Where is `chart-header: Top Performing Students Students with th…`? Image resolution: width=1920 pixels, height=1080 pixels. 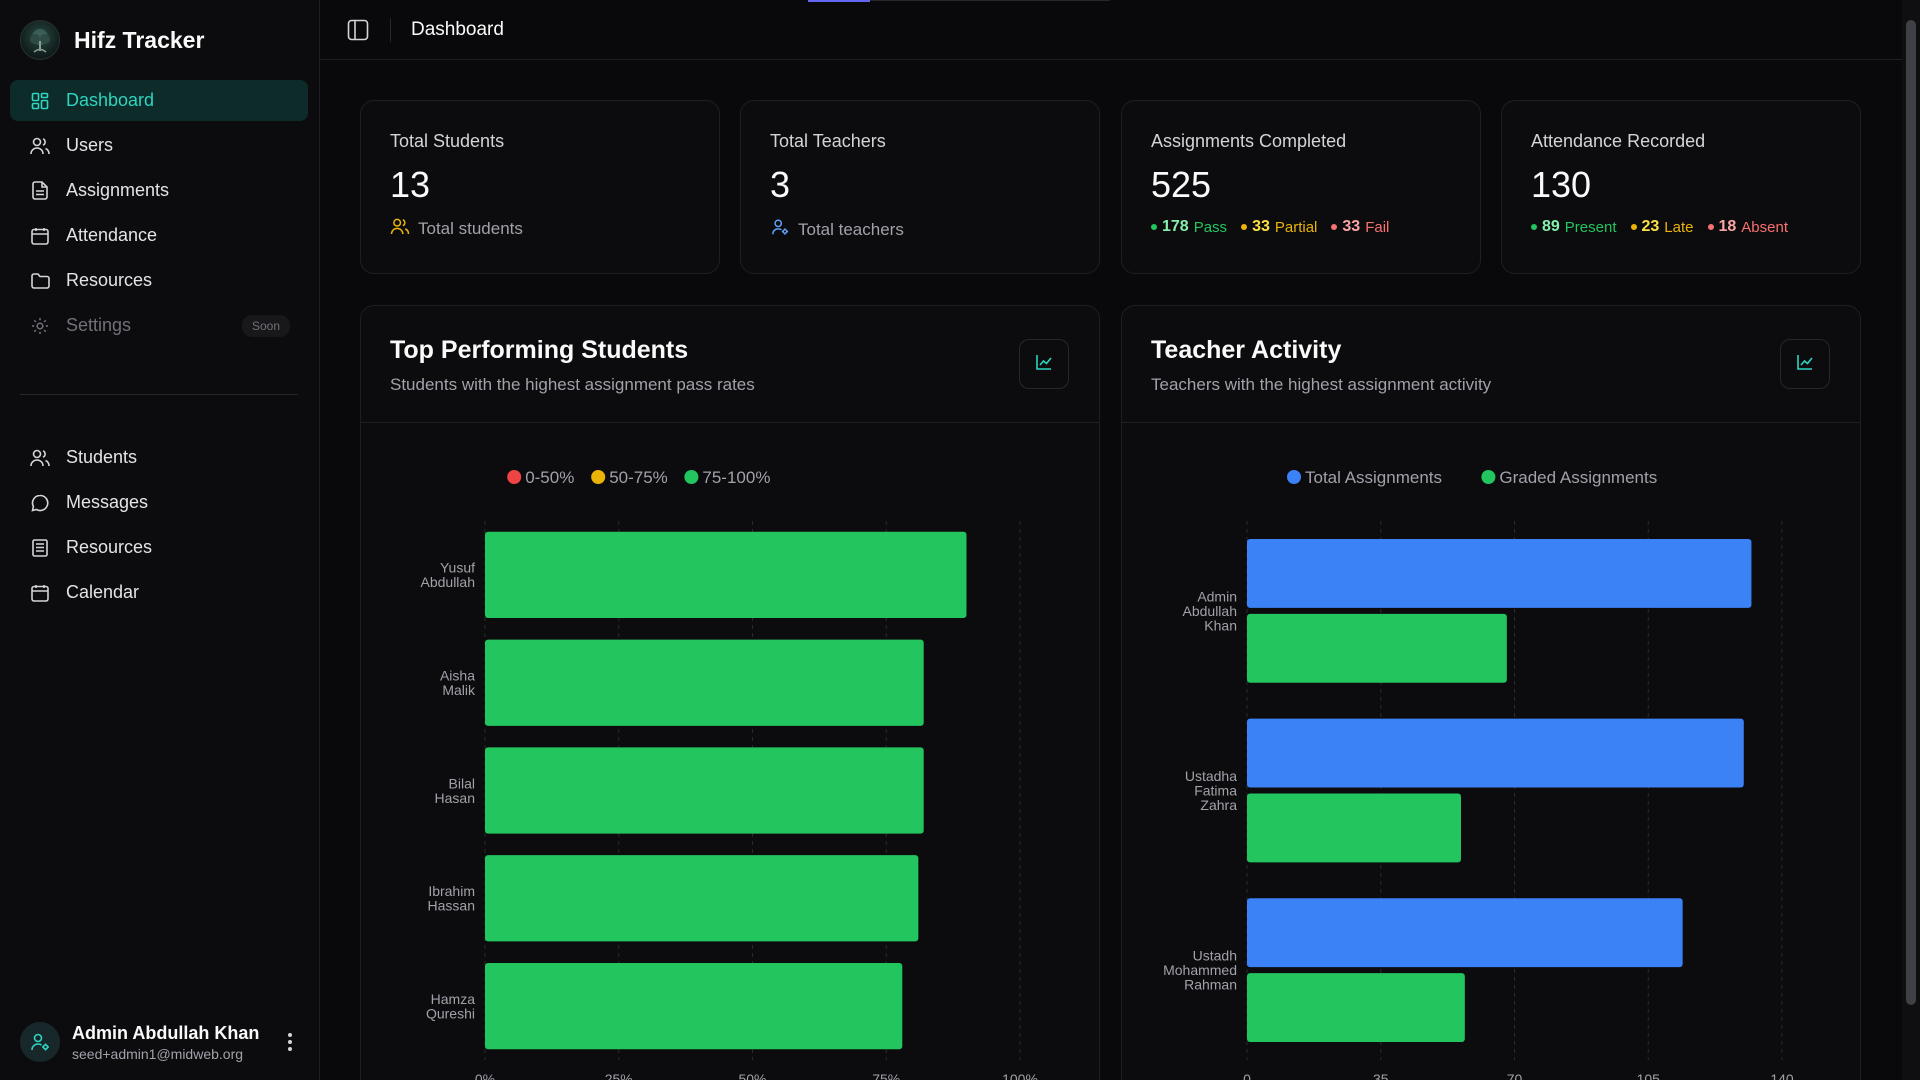
chart-header: Top Performing Students Students with th… is located at coordinates (730, 364).